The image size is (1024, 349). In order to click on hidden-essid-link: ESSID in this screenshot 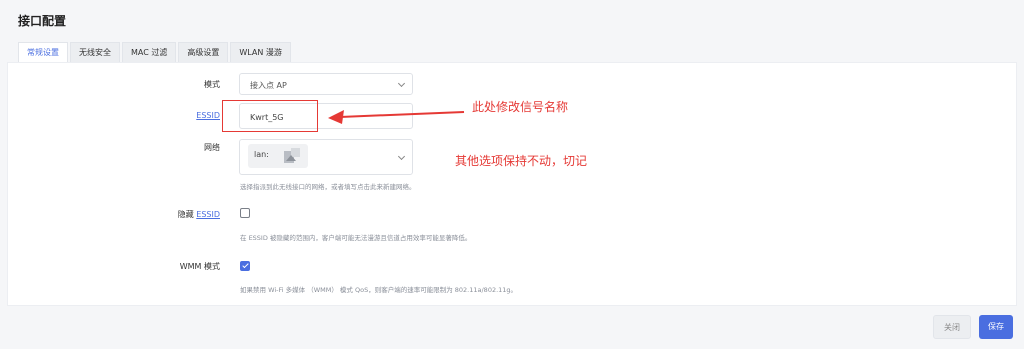, I will do `click(208, 214)`.